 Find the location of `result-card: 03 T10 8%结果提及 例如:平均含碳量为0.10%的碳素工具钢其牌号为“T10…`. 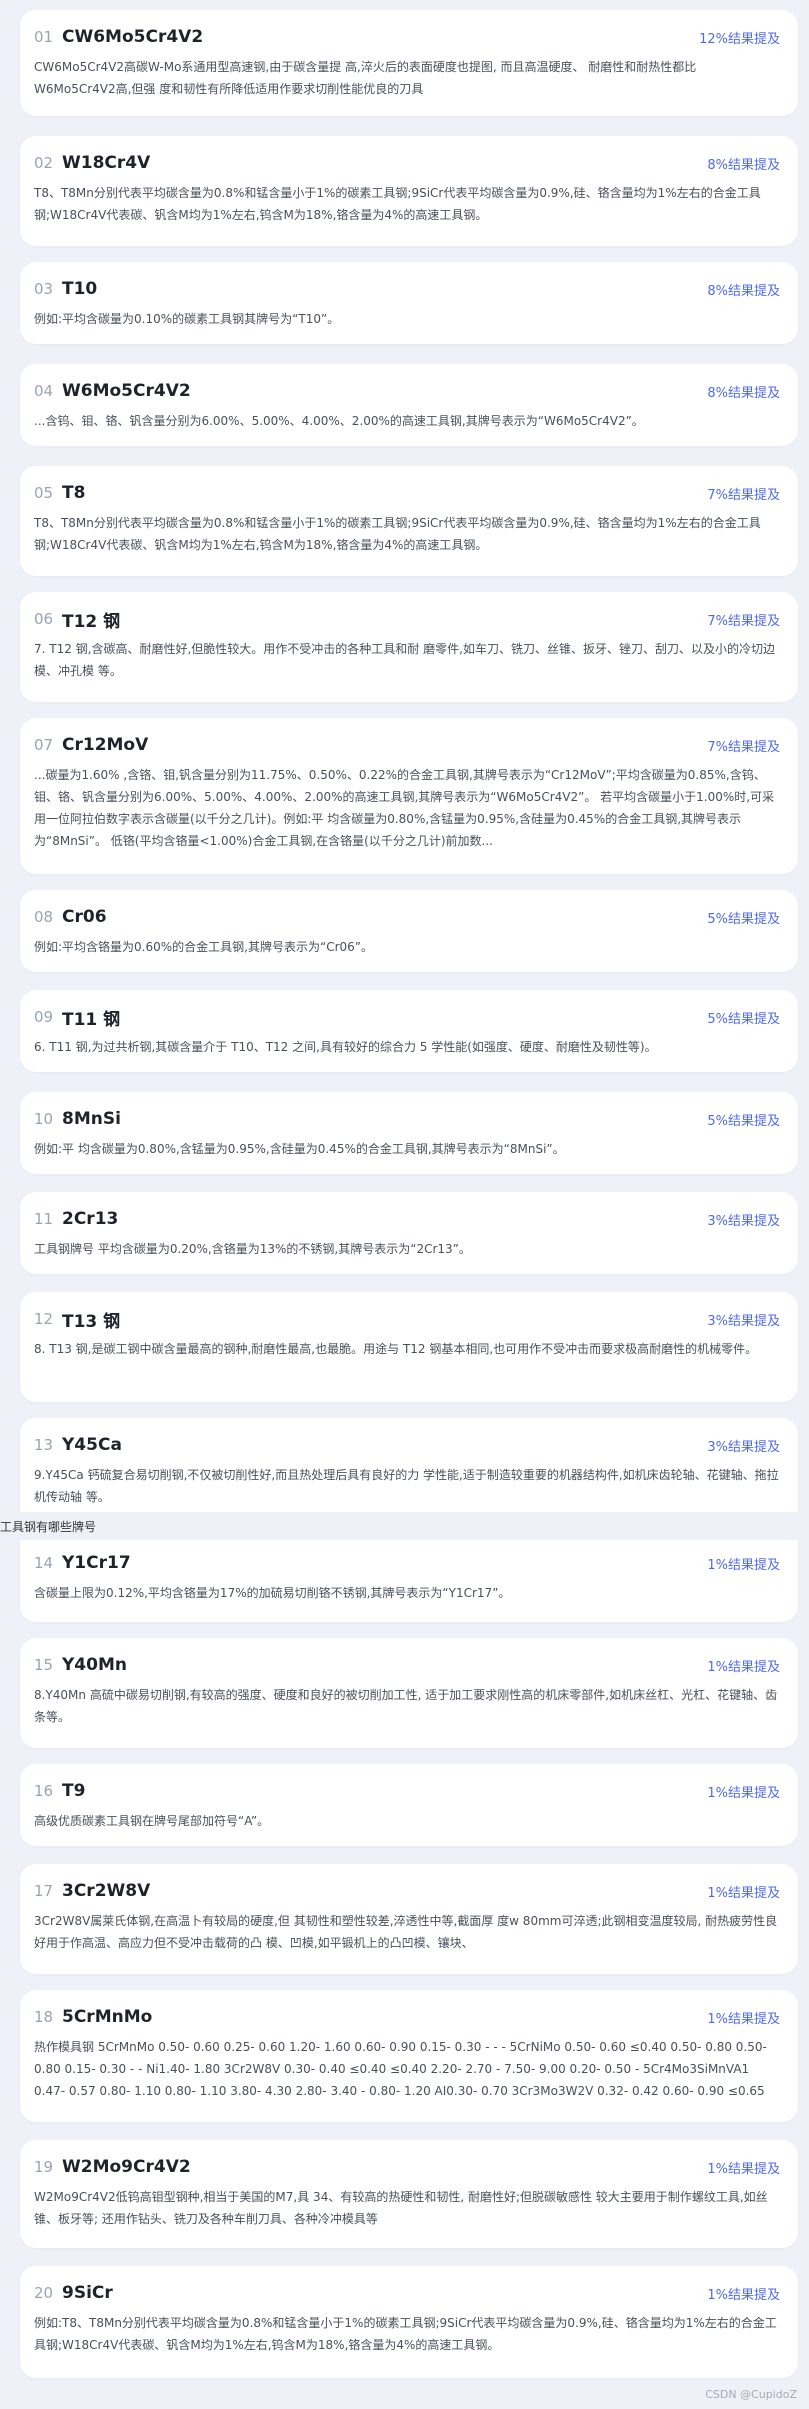

result-card: 03 T10 8%结果提及 例如:平均含碳量为0.10%的碳素工具钢其牌号为“T10… is located at coordinates (409, 303).